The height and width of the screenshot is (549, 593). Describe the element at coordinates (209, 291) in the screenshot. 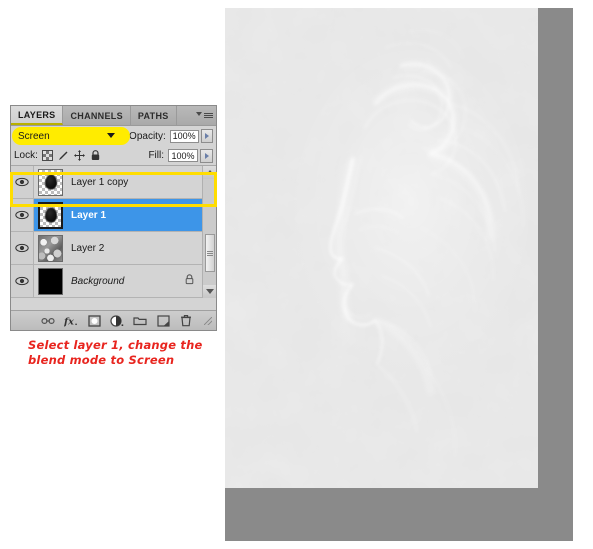

I see `scroll-down-arrow` at that location.